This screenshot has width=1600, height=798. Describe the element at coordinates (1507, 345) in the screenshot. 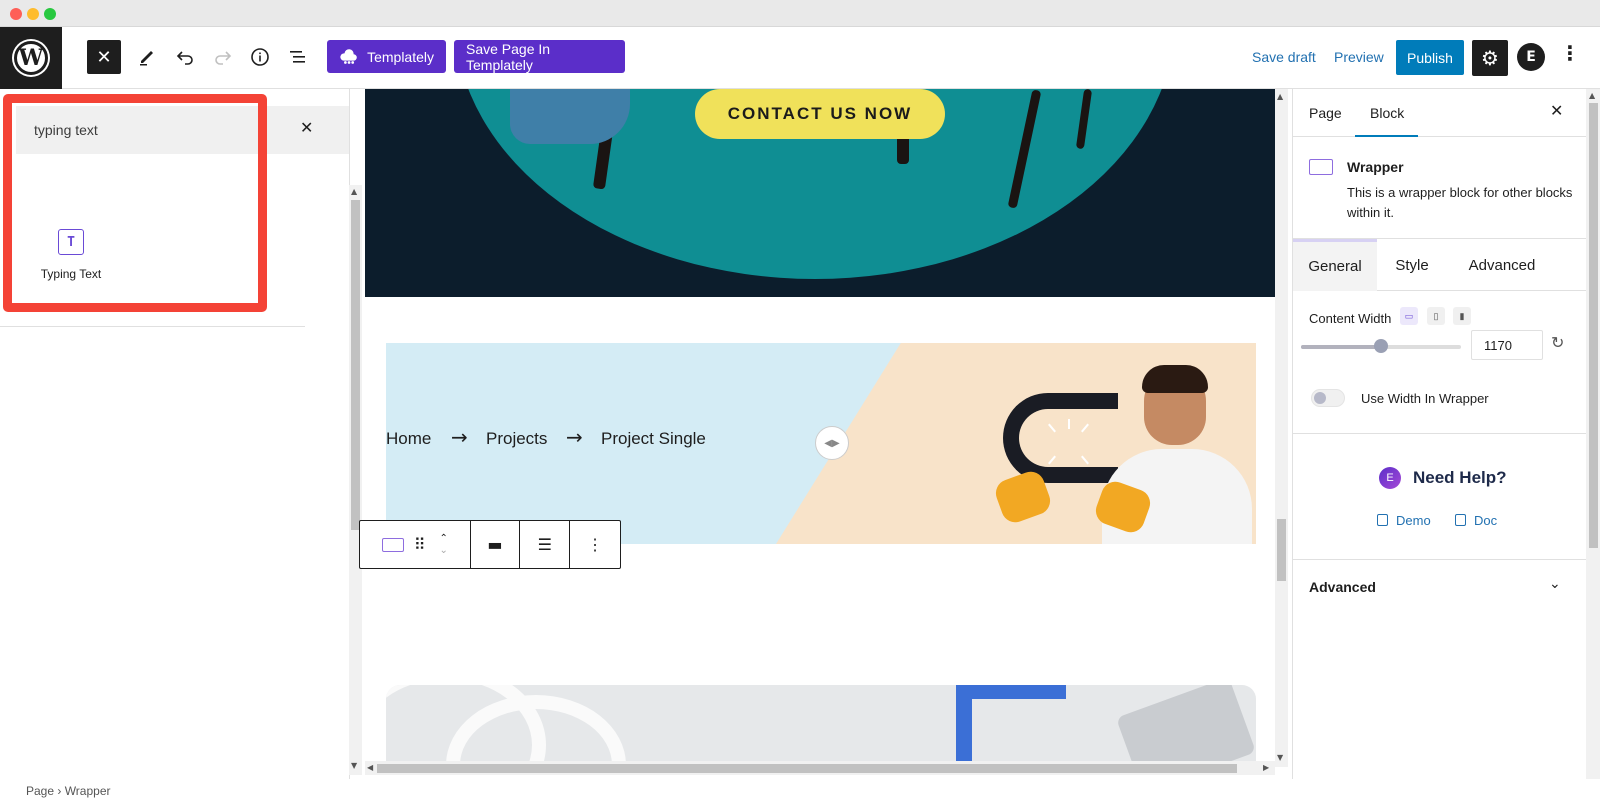

I see `content-width-input: 1170` at that location.